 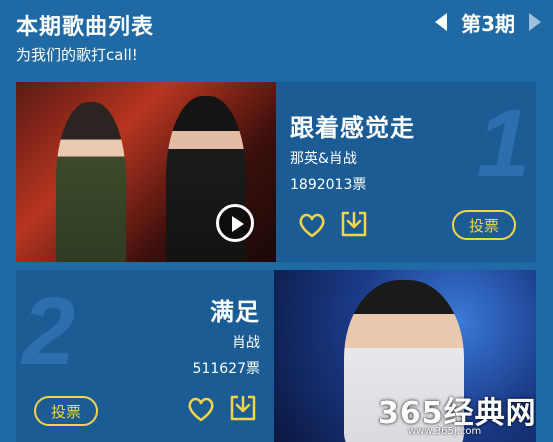 I want to click on period-label: 第3期, so click(x=488, y=23).